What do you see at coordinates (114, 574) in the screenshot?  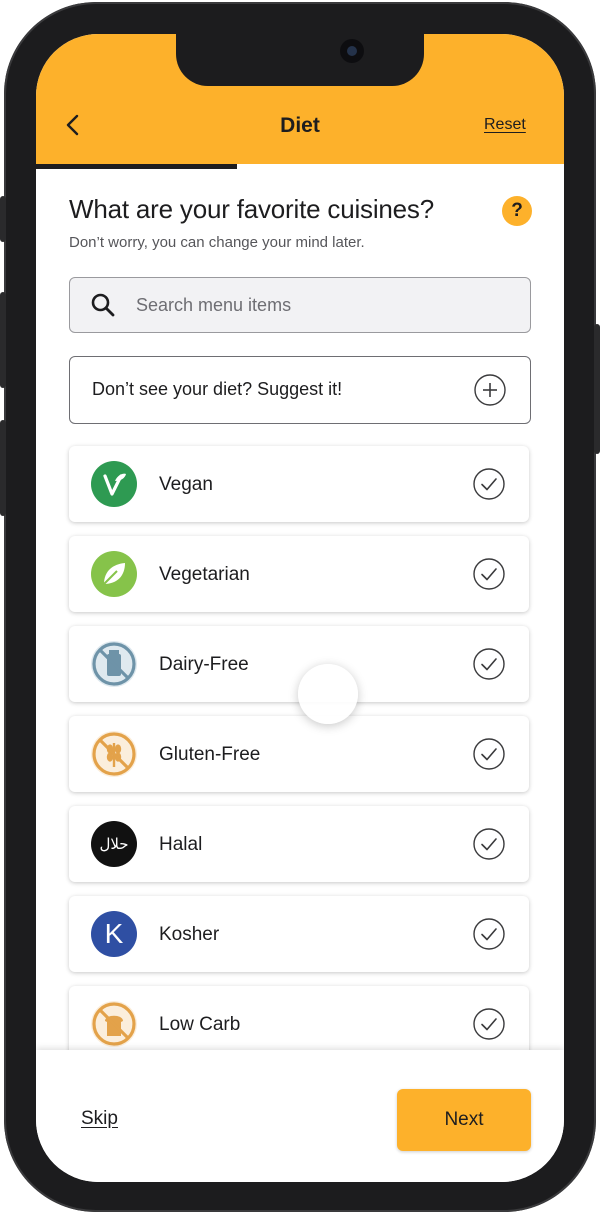 I see `leaf-icon` at bounding box center [114, 574].